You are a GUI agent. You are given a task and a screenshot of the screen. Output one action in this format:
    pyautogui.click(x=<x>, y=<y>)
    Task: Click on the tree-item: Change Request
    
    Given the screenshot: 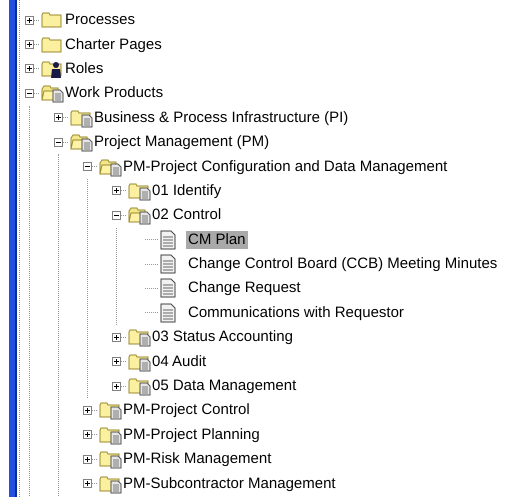 What is the action you would take?
    pyautogui.click(x=244, y=288)
    